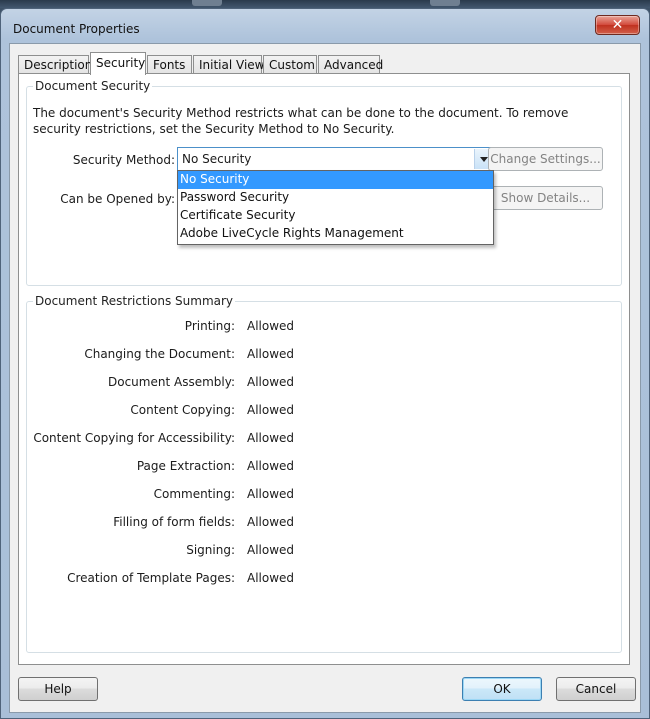 The image size is (650, 719). What do you see at coordinates (325, 4) in the screenshot?
I see `desktop-background` at bounding box center [325, 4].